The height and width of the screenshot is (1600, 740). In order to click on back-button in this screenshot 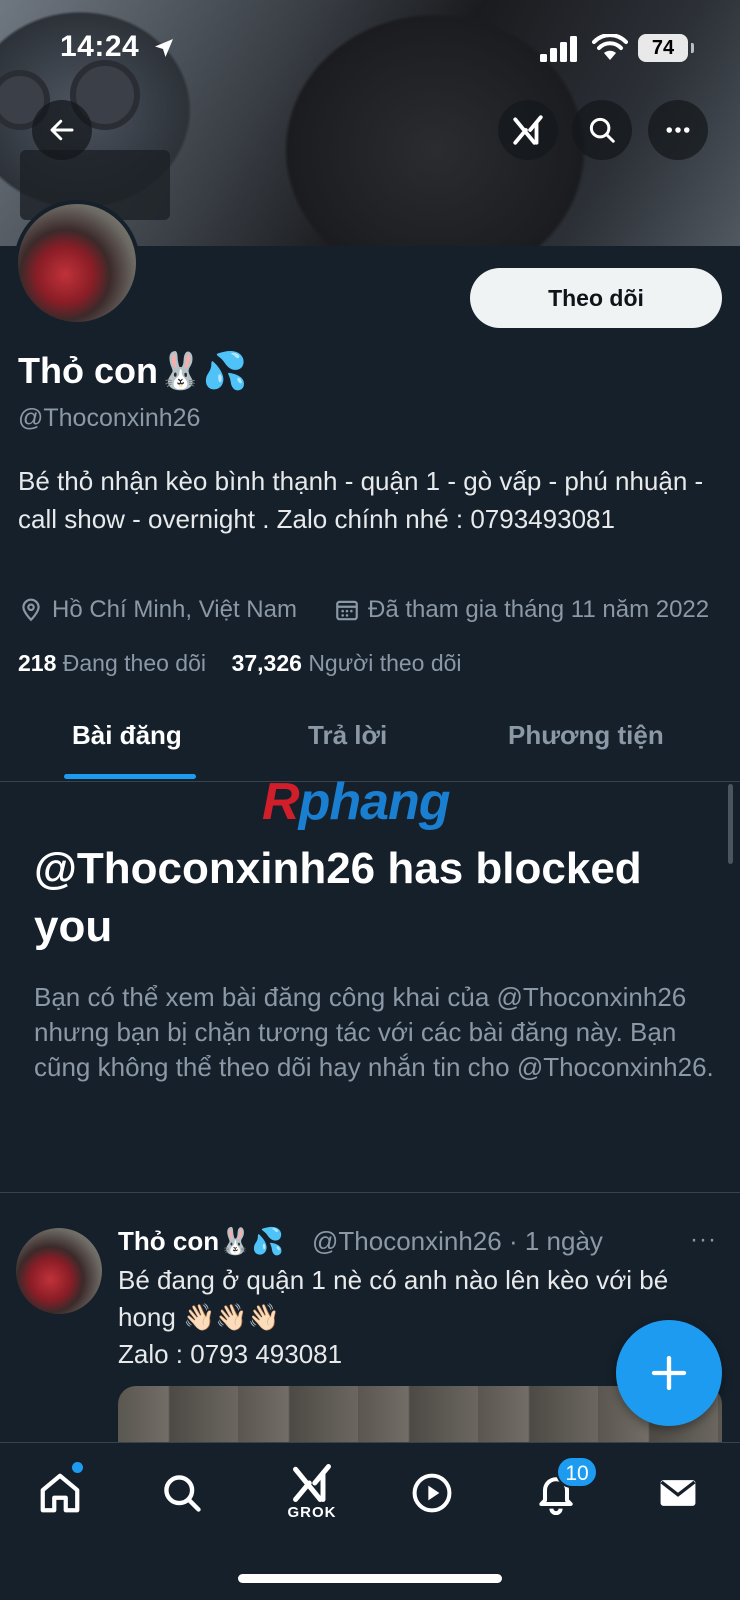, I will do `click(62, 130)`.